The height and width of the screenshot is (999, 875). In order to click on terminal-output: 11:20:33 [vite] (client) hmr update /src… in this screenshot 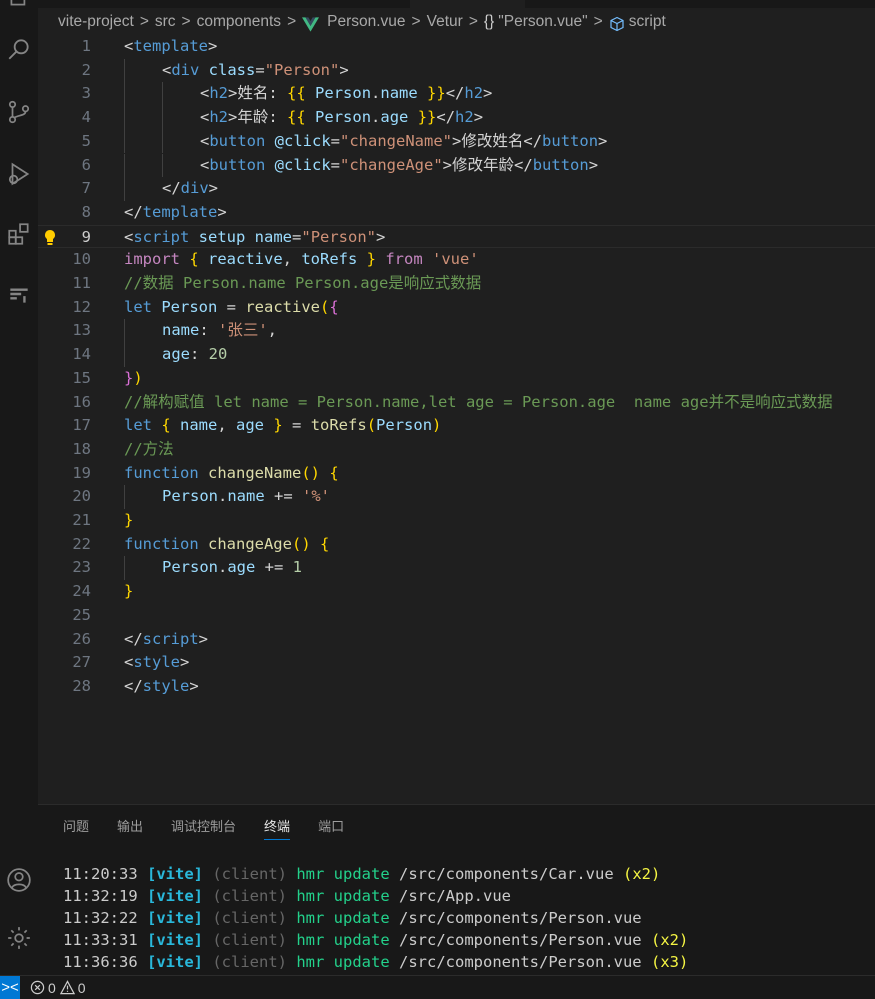, I will do `click(375, 918)`.